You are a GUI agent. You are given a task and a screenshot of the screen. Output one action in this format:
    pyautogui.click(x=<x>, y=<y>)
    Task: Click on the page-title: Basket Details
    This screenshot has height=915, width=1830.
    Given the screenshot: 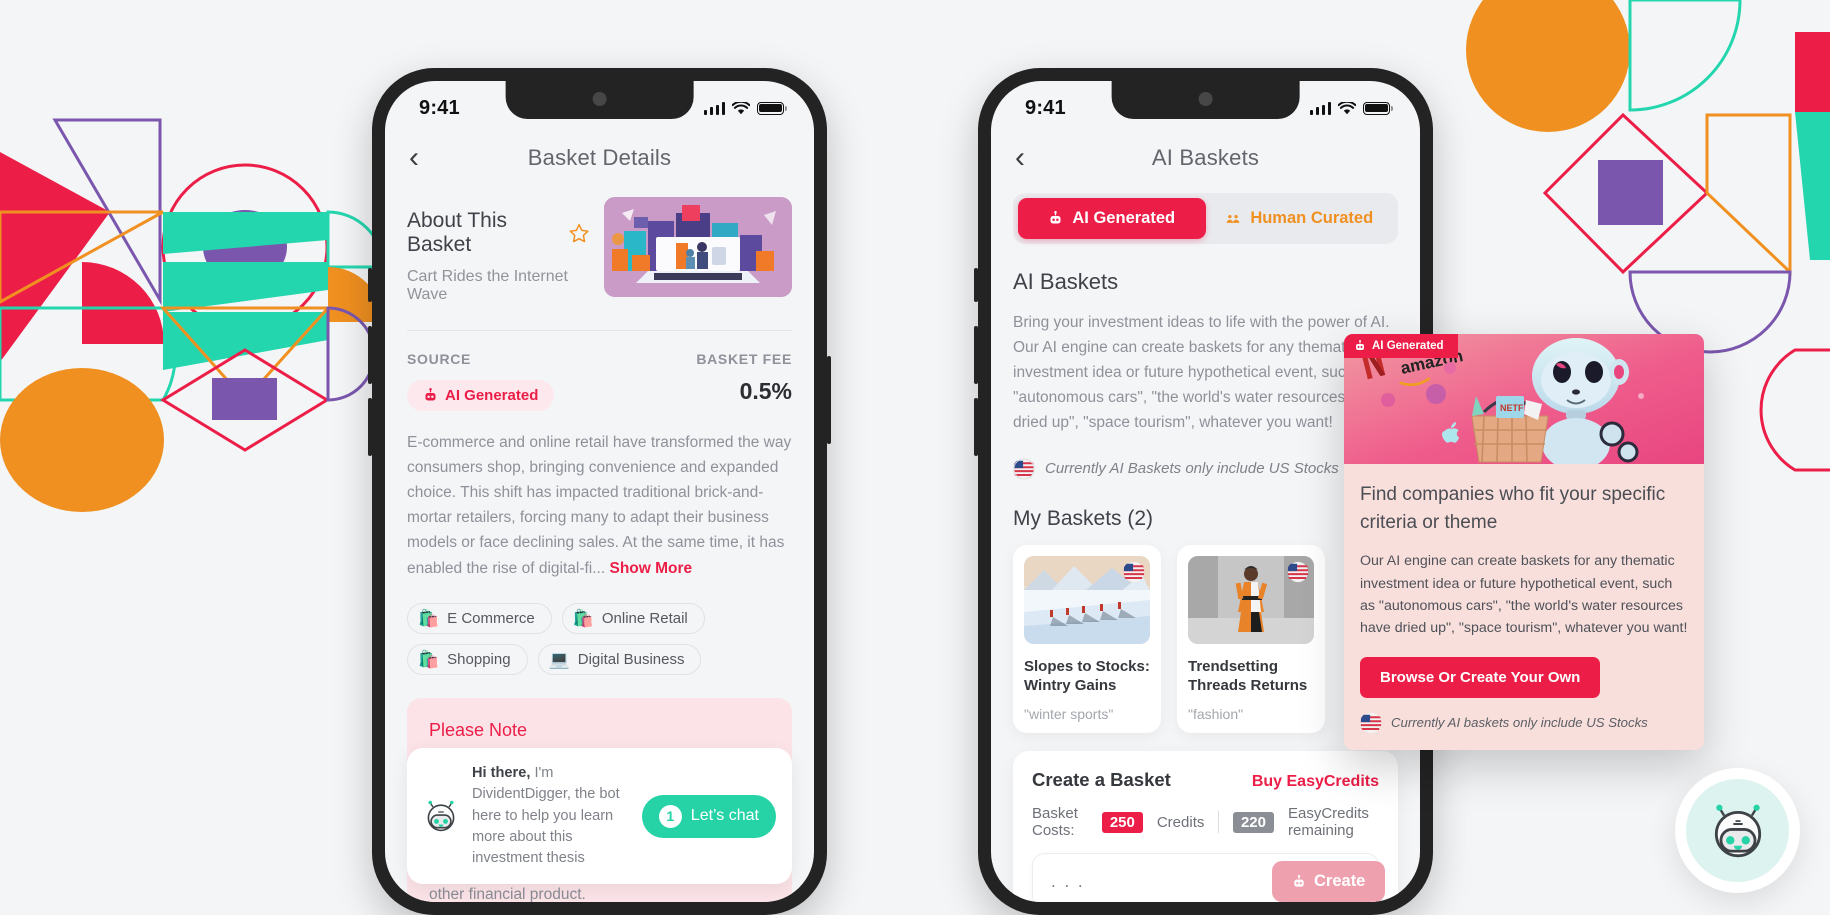 What is the action you would take?
    pyautogui.click(x=599, y=157)
    